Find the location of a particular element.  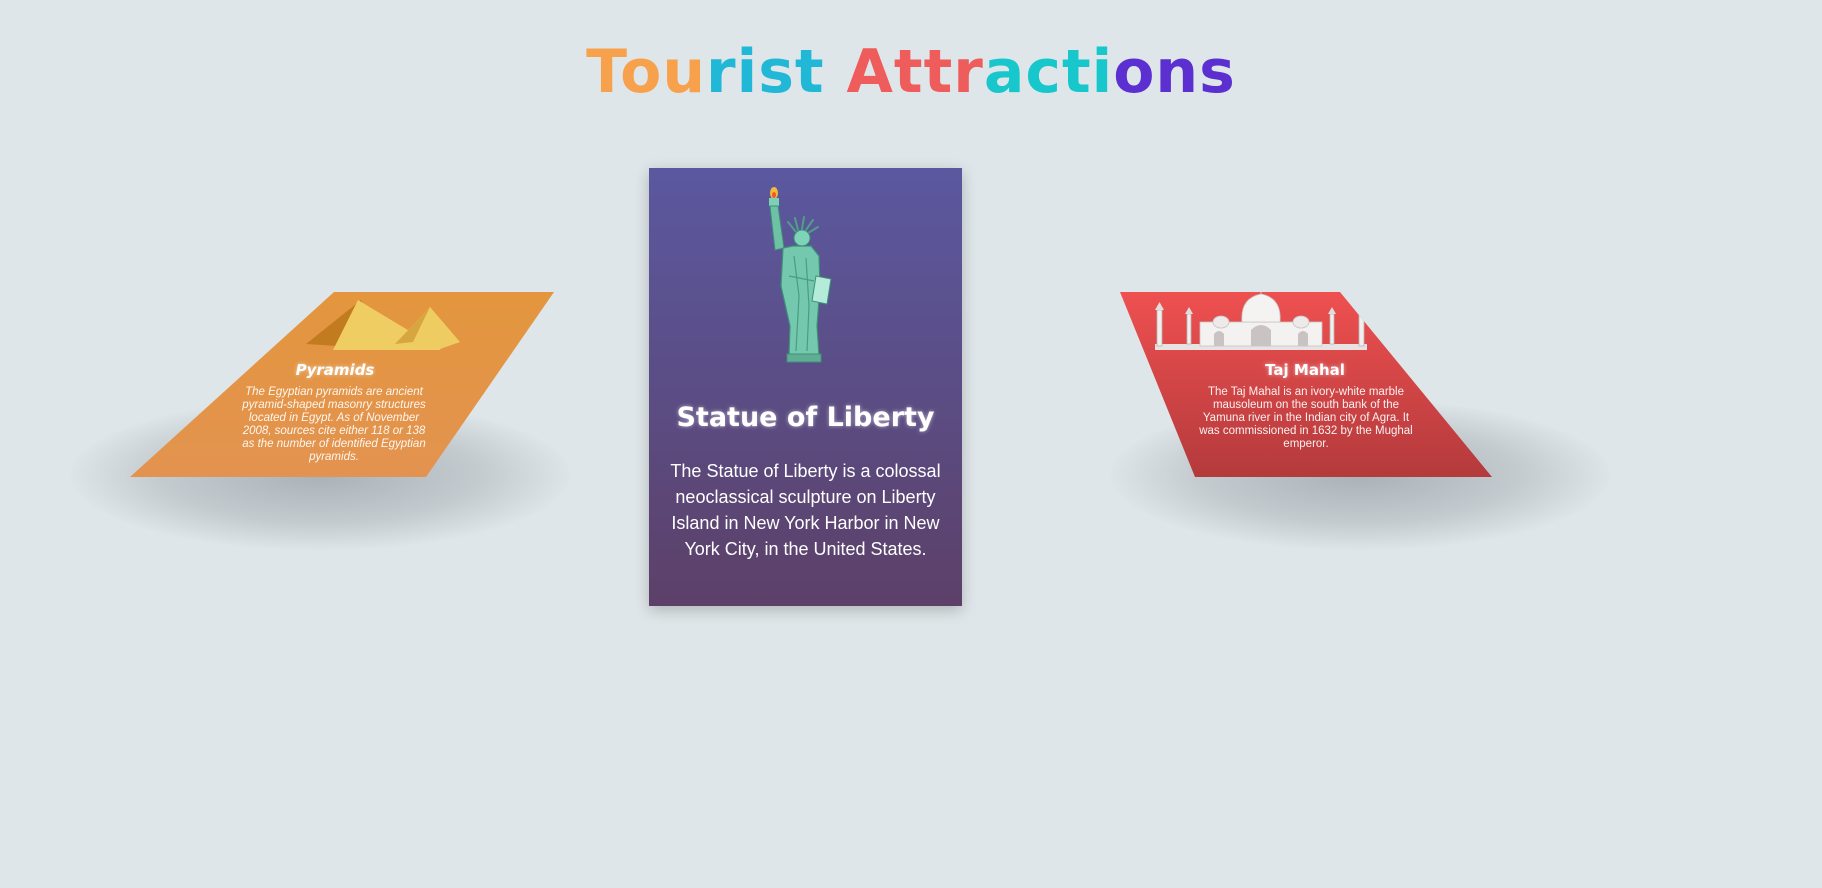

title-segment: ons is located at coordinates (1174, 72).